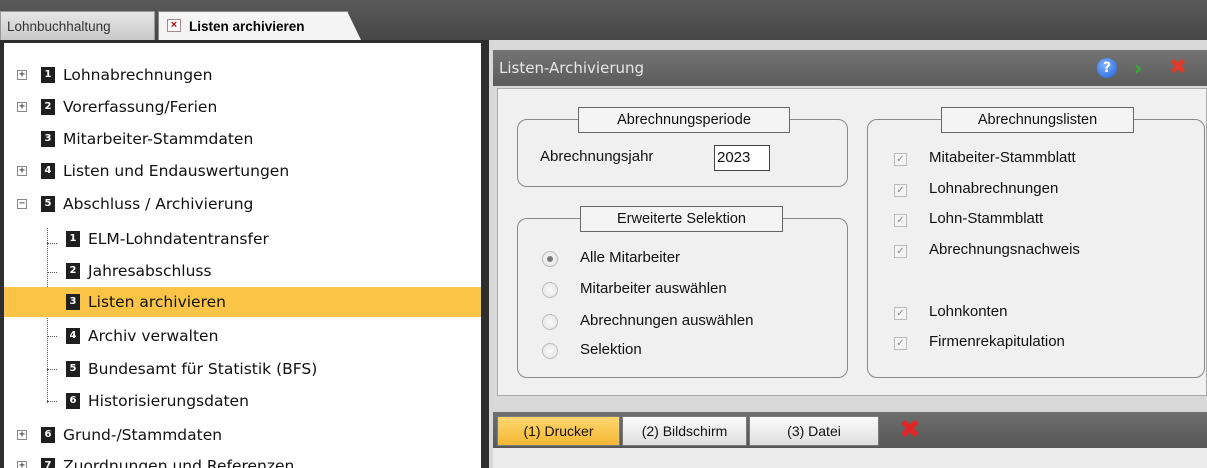  Describe the element at coordinates (550, 290) in the screenshot. I see `radio-mitarbeiter-auswaehlen` at that location.